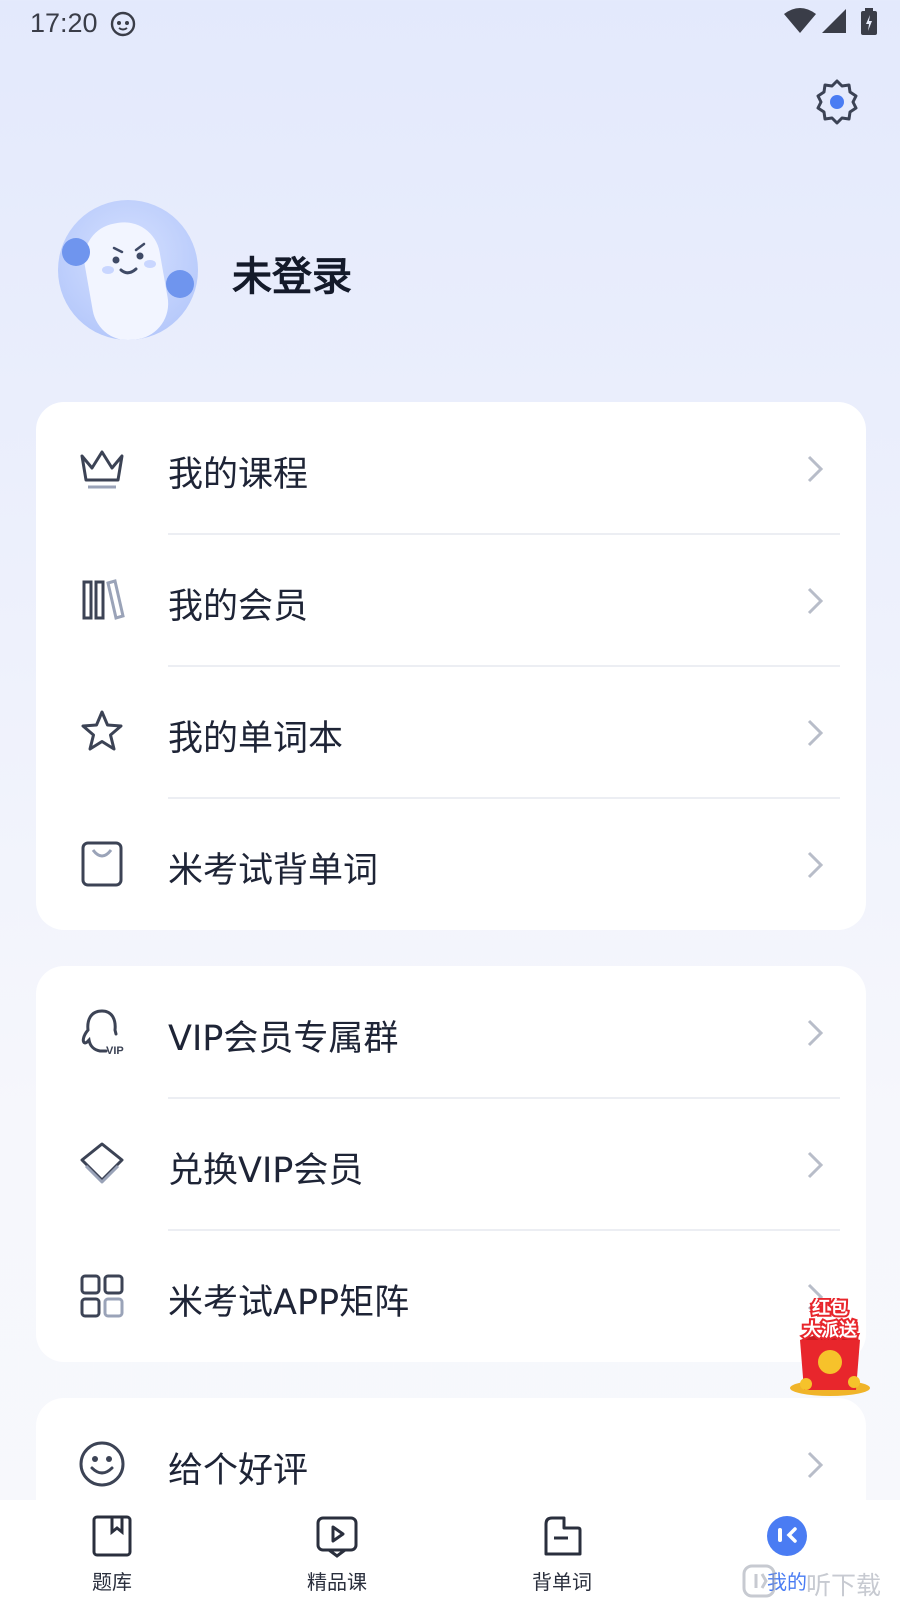  I want to click on tab-premium-courses: 精品课, so click(337, 1550).